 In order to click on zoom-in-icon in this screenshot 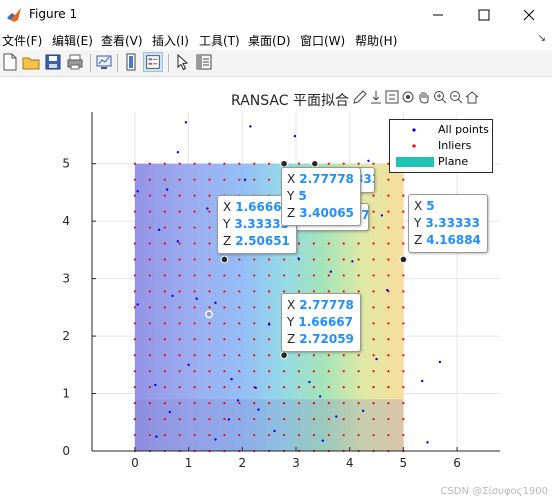, I will do `click(440, 97)`.